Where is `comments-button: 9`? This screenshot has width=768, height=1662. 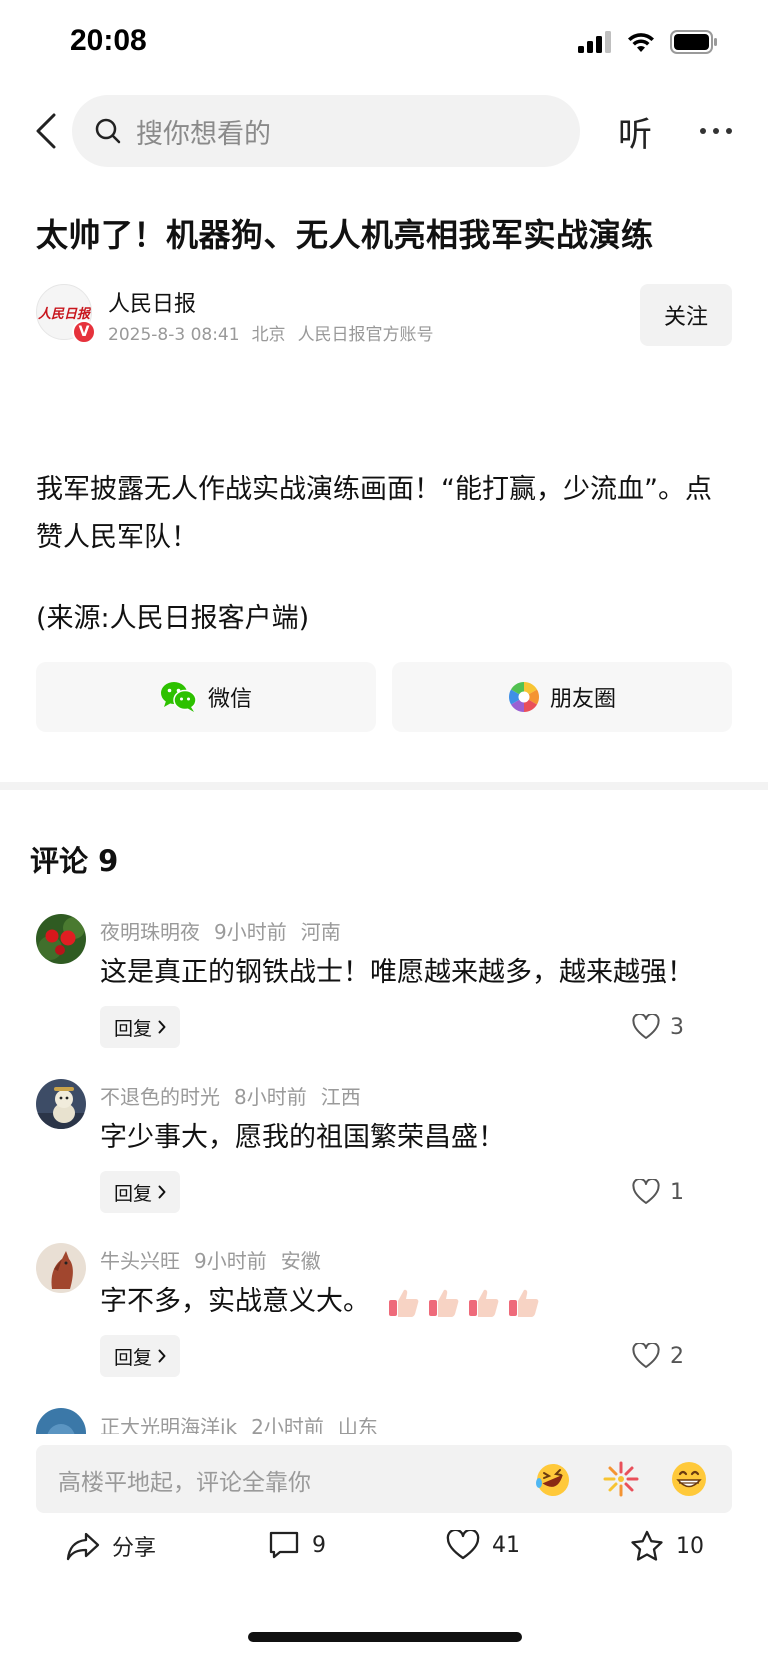 comments-button: 9 is located at coordinates (297, 1545).